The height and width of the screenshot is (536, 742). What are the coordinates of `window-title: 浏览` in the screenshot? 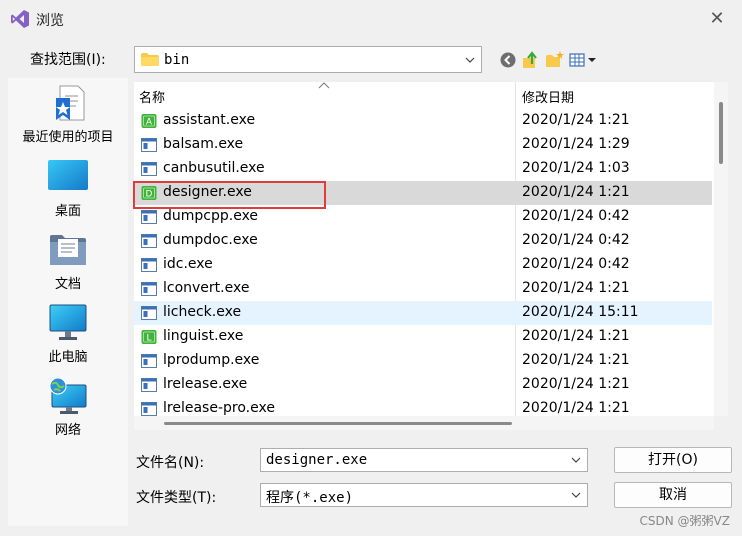 It's located at (50, 21).